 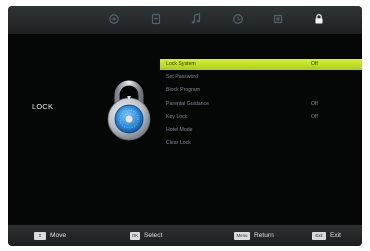 I want to click on menu-item-key-lock: Key Lock Off, so click(x=261, y=117).